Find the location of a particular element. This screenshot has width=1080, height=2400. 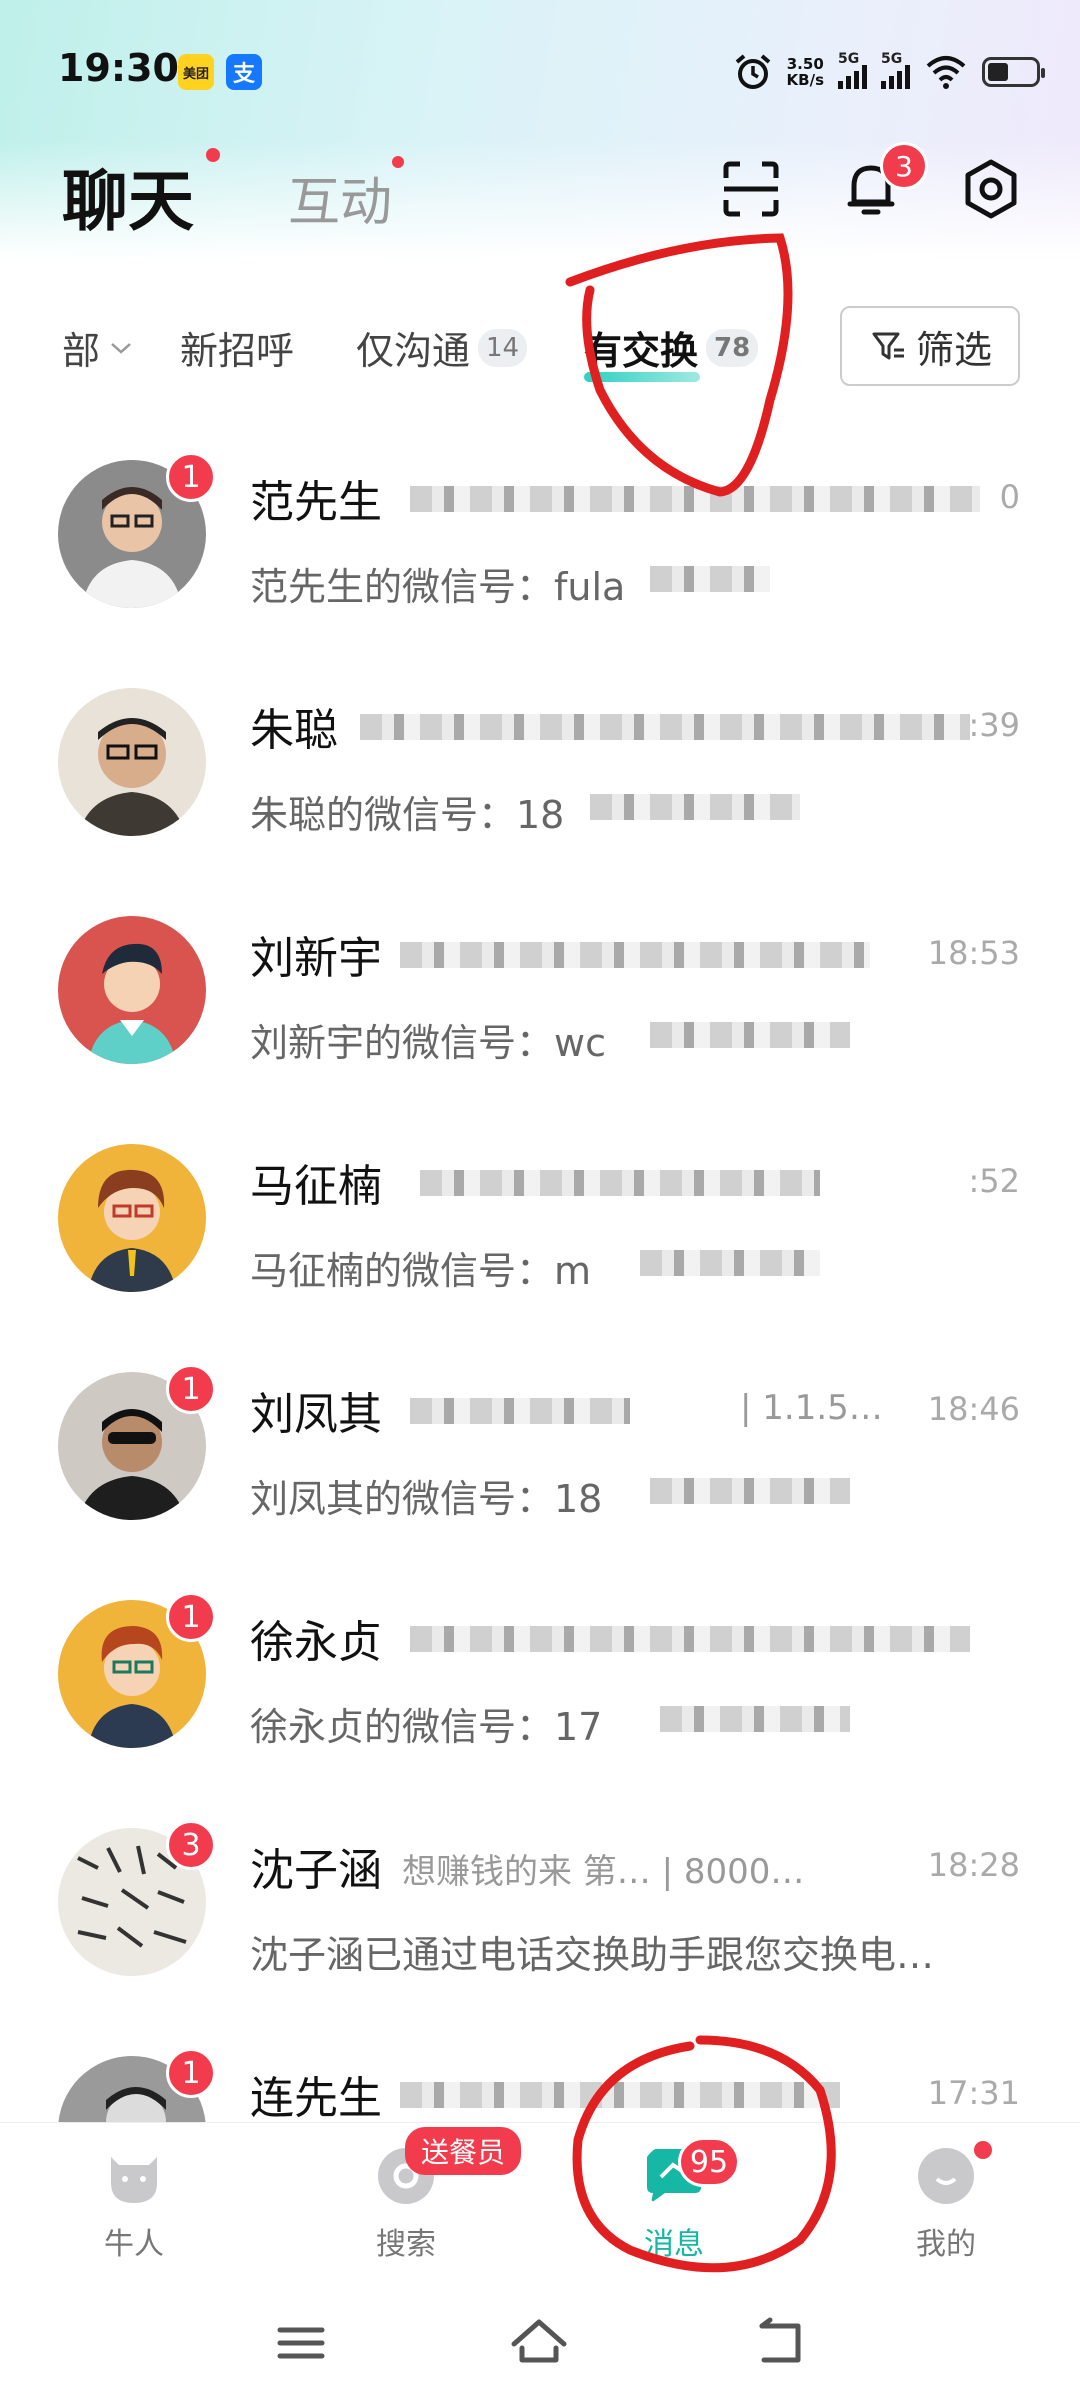

tab-interact: 互动 is located at coordinates (340, 197).